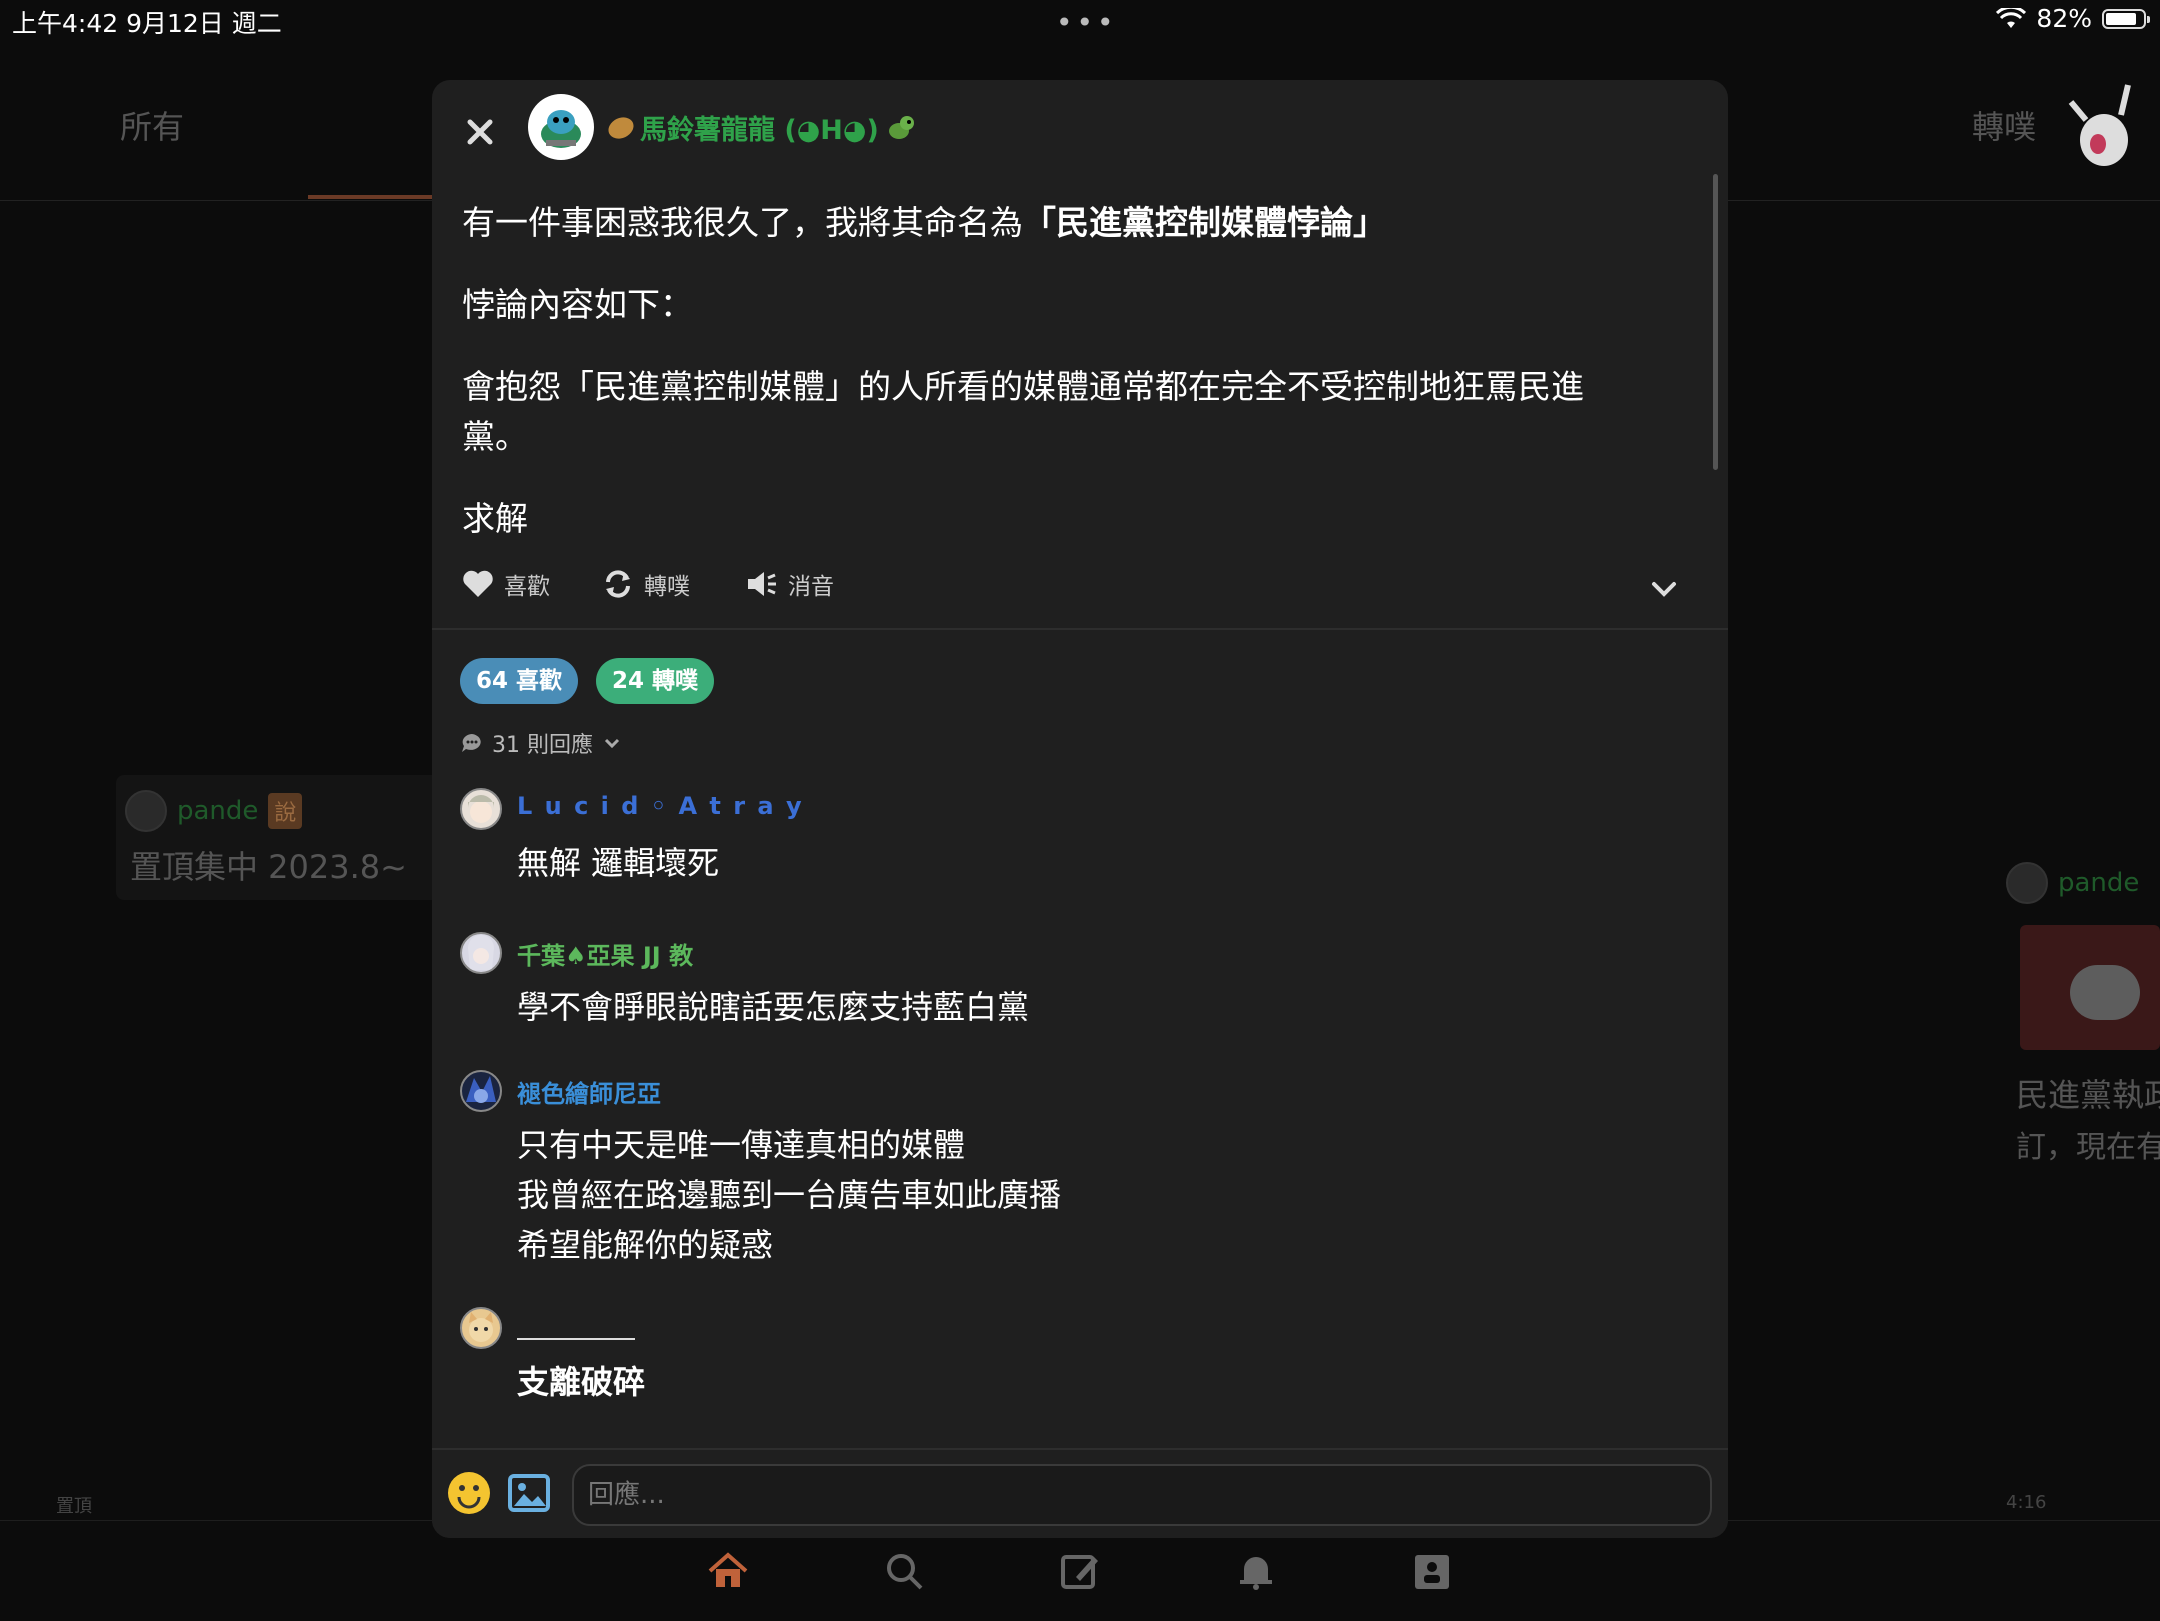 The width and height of the screenshot is (2160, 1621). What do you see at coordinates (74, 1506) in the screenshot?
I see `pinned-label: 置頂` at bounding box center [74, 1506].